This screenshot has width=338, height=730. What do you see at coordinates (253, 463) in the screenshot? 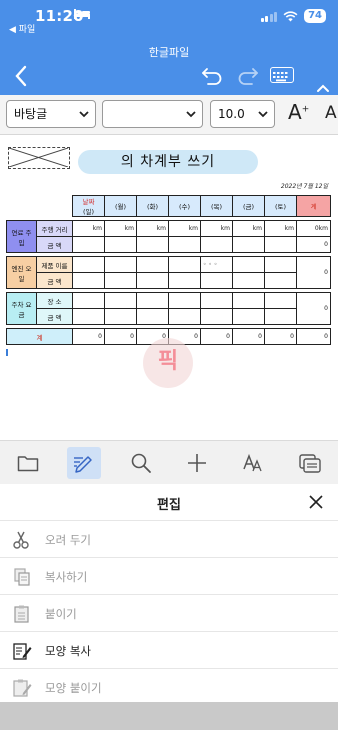
I see `text-format-button` at bounding box center [253, 463].